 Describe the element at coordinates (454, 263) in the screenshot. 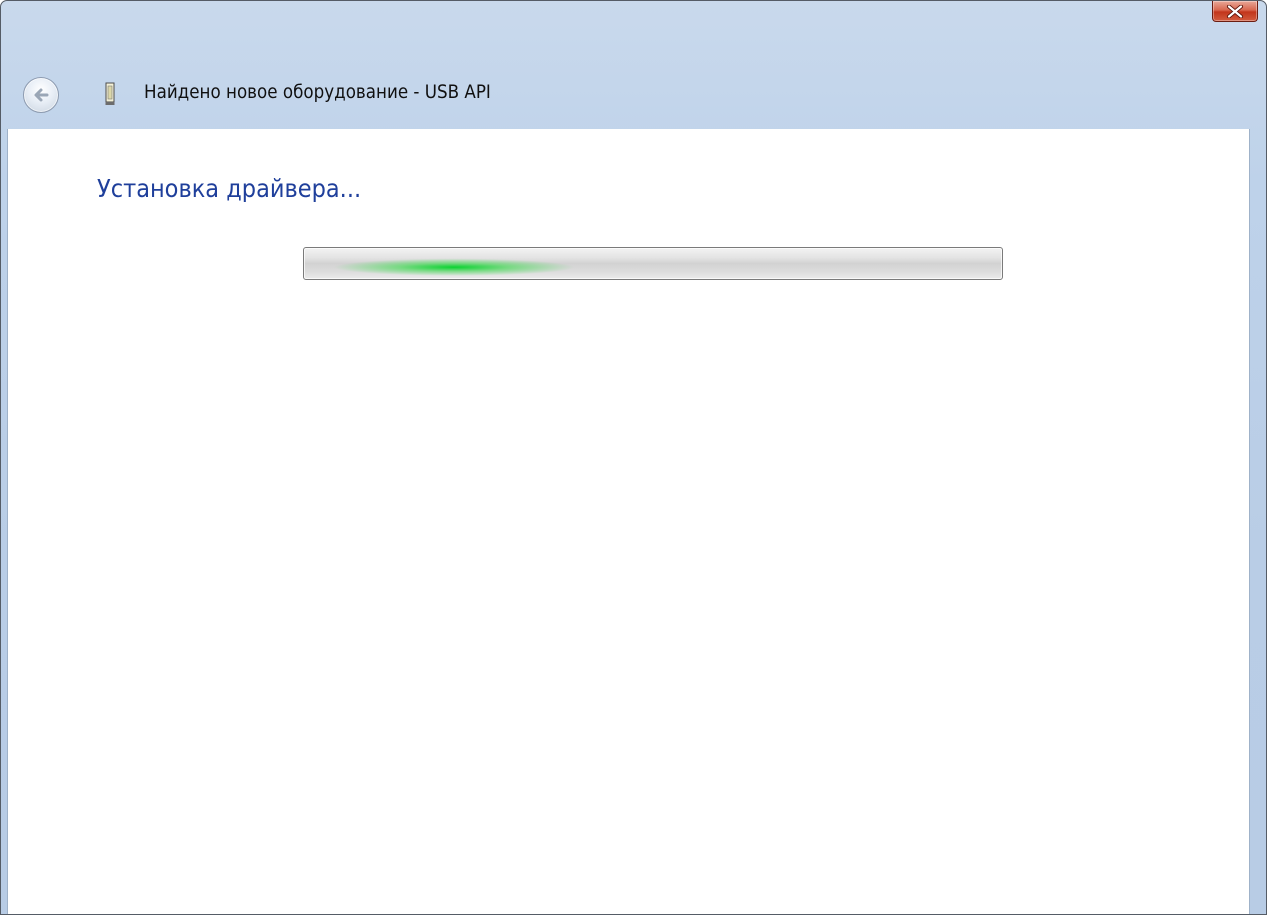

I see `progress-marquee` at that location.